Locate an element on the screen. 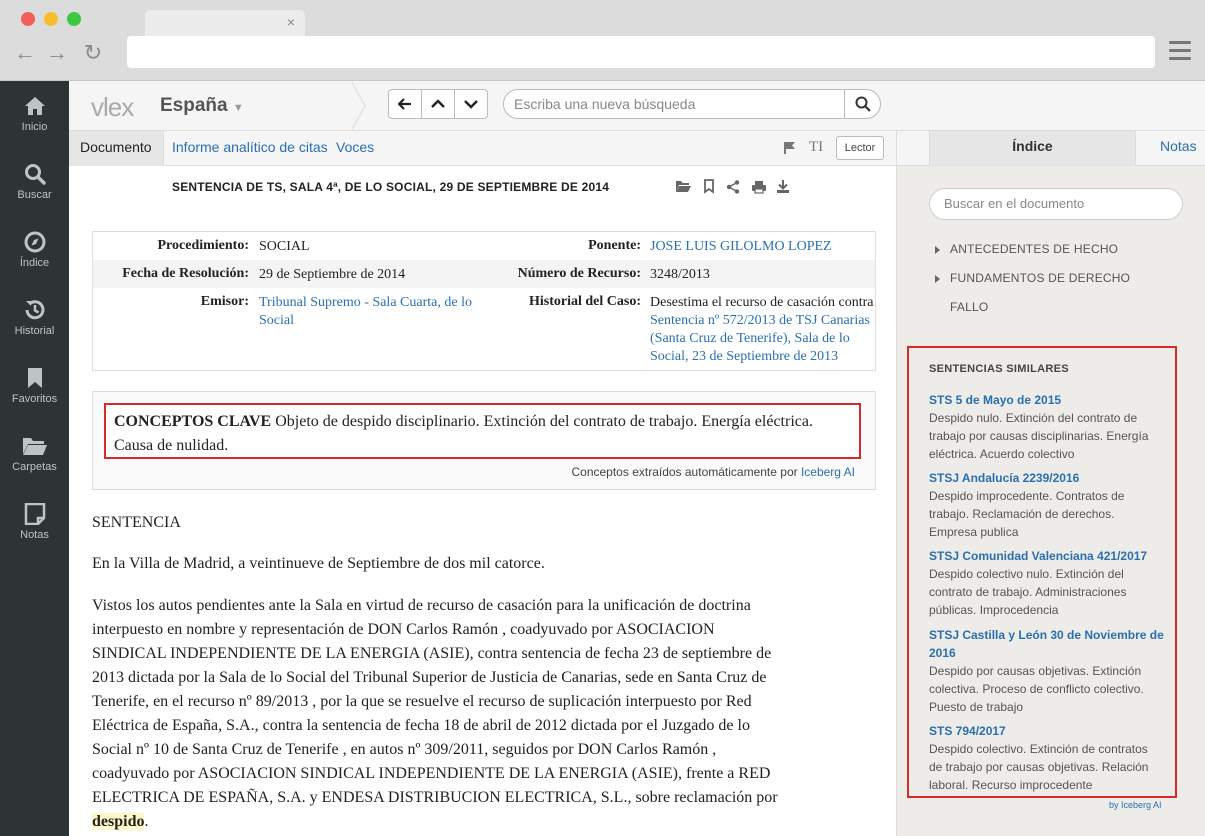 Image resolution: width=1205 pixels, height=836 pixels. similar-item-desc: trabajo. Reclamación de derechos. is located at coordinates (1022, 514).